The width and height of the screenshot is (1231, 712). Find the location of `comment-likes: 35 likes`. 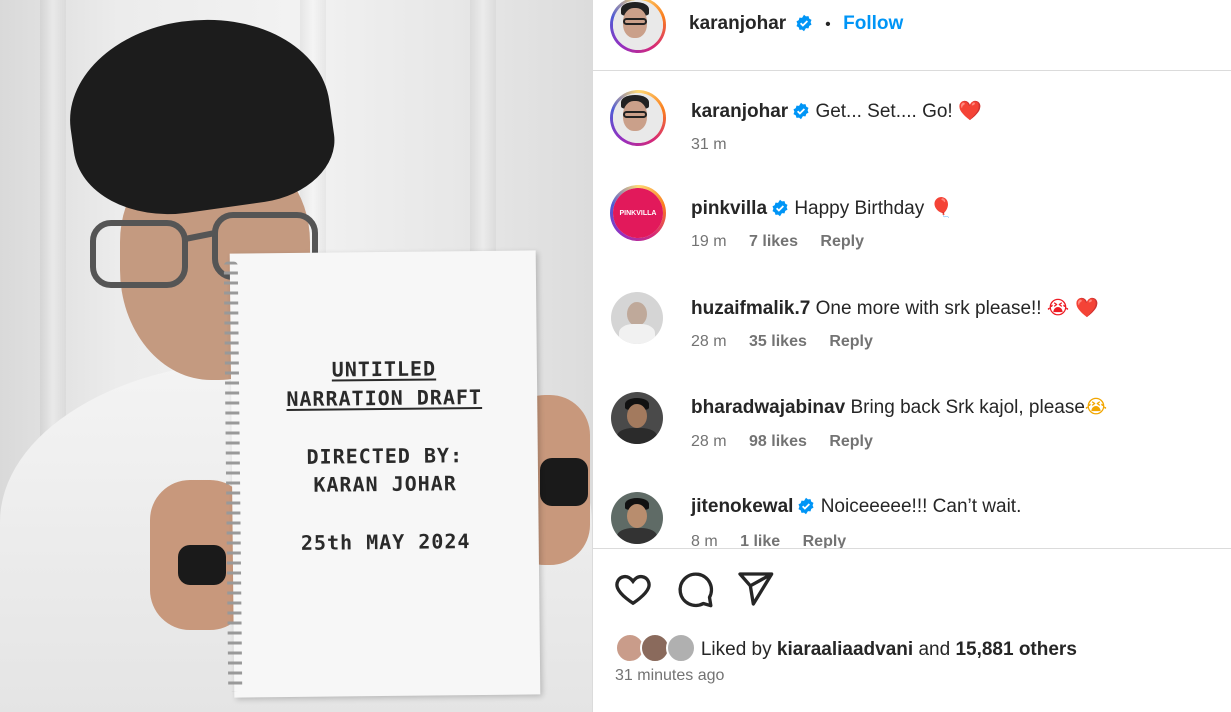

comment-likes: 35 likes is located at coordinates (778, 341).